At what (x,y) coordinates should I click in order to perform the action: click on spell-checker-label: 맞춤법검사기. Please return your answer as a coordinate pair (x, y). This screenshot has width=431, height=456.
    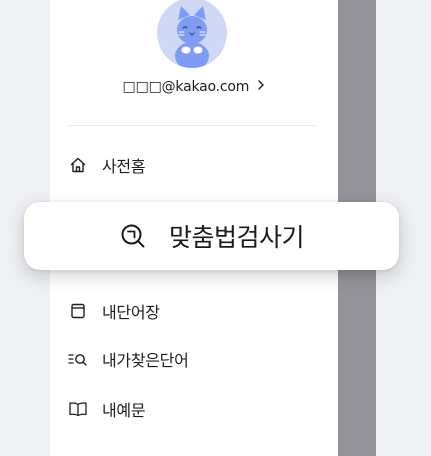
    Looking at the image, I should click on (236, 237).